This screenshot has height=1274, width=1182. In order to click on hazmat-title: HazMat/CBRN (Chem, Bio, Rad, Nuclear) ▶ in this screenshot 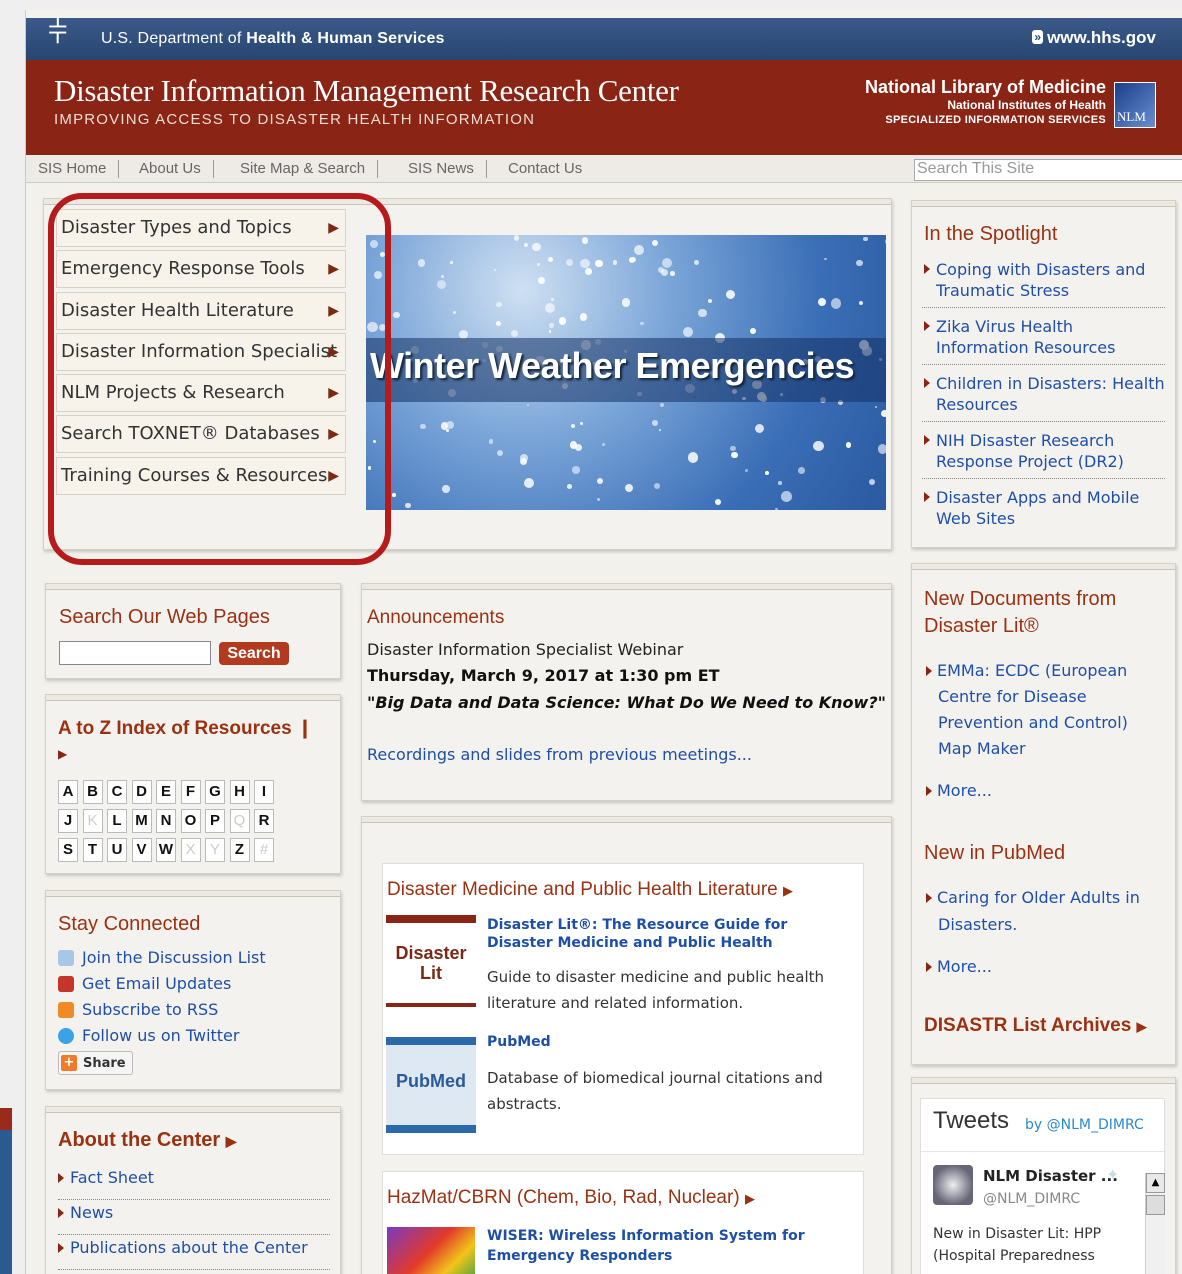, I will do `click(571, 1198)`.